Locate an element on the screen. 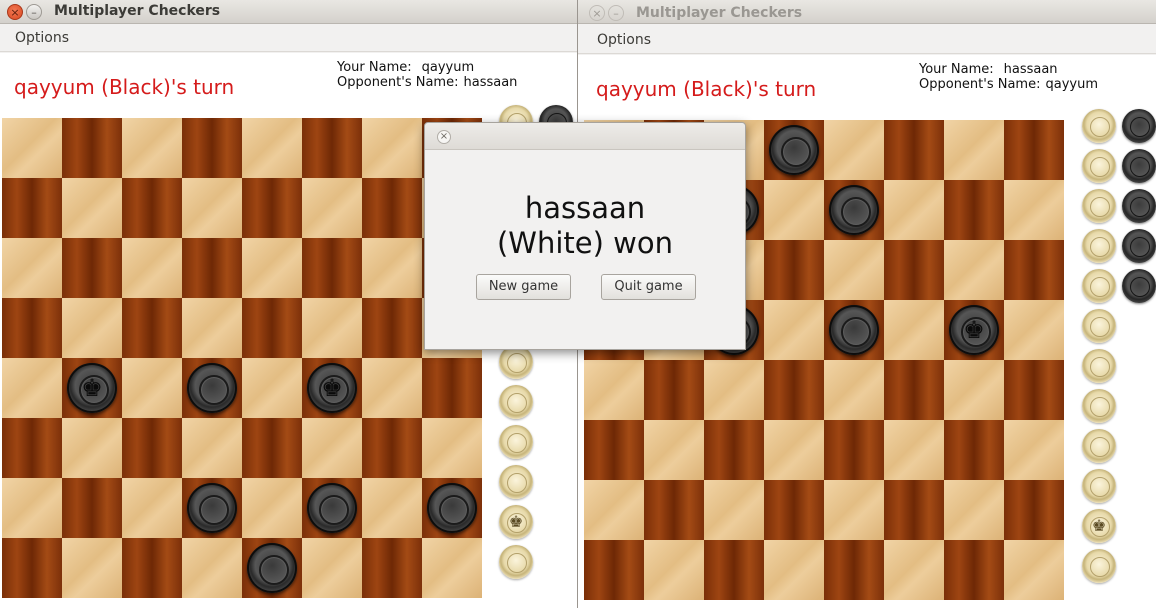 The width and height of the screenshot is (1156, 608). left-options-menu: Options is located at coordinates (42, 38).